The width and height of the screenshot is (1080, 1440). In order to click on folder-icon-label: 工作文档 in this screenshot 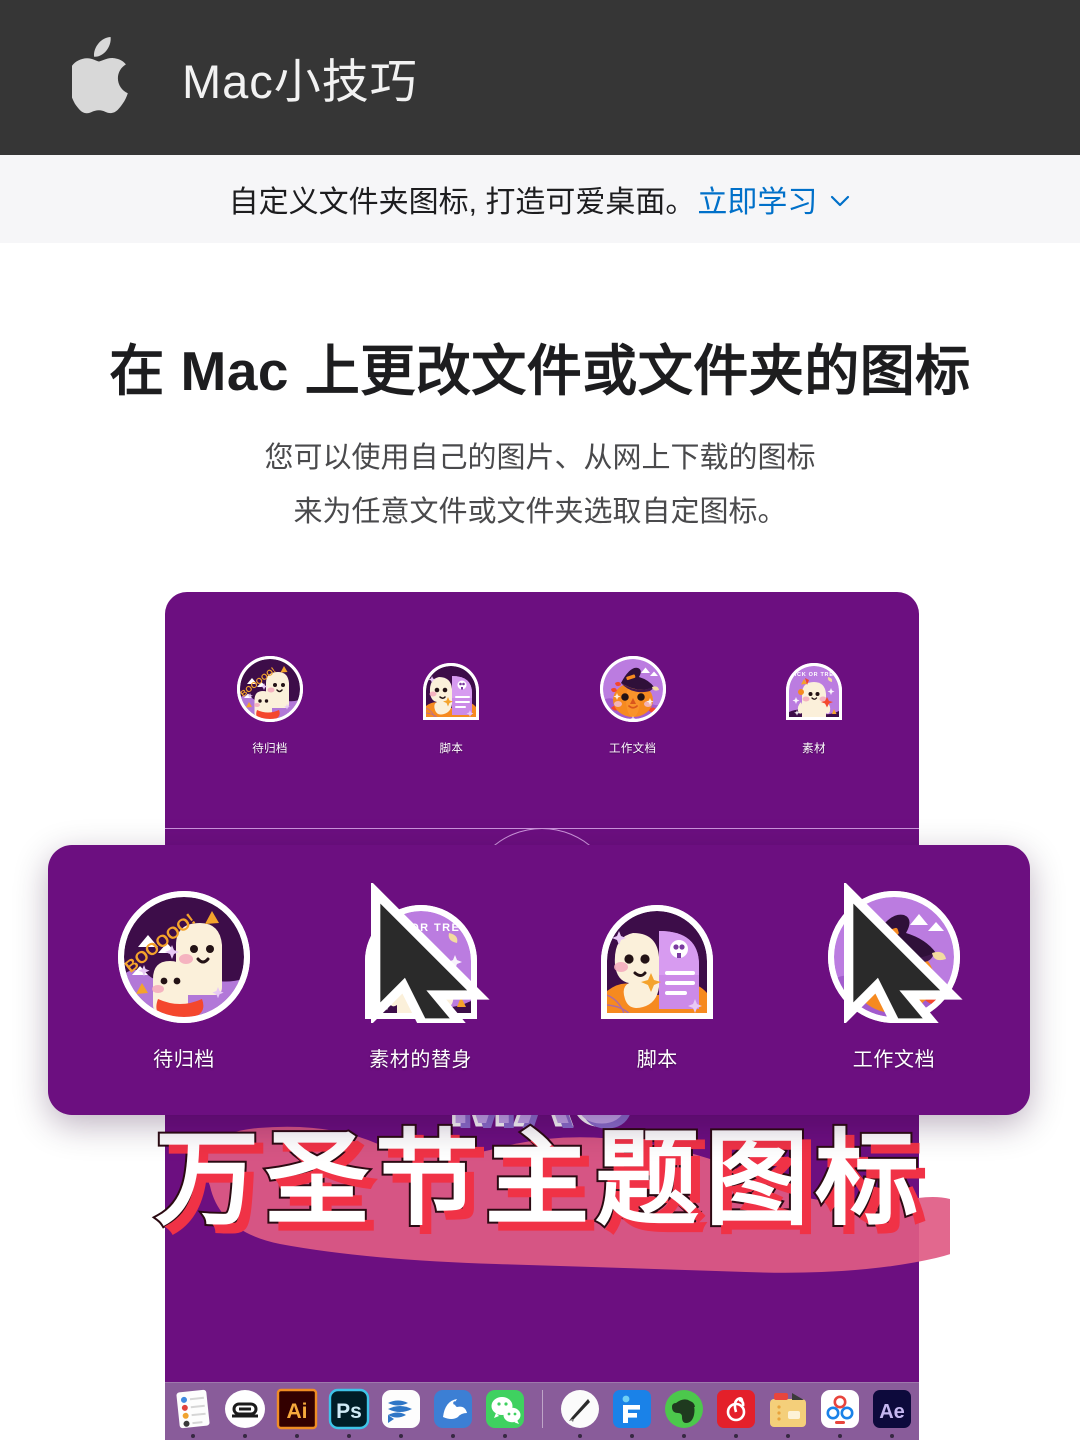, I will do `click(894, 1060)`.